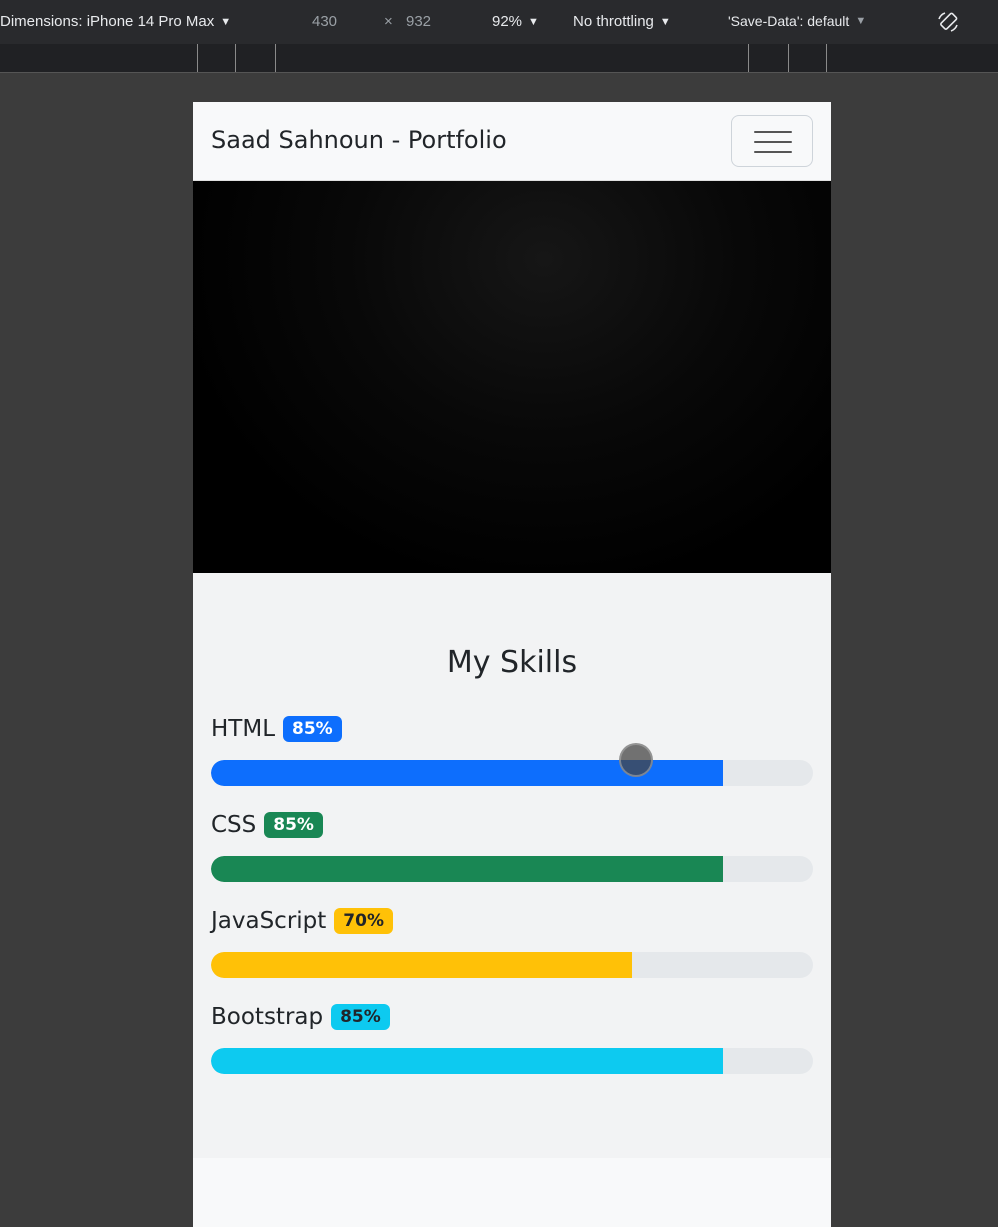 This screenshot has width=998, height=1227. I want to click on navbar-brand: Saad Sahnoun - Portfolio, so click(359, 140).